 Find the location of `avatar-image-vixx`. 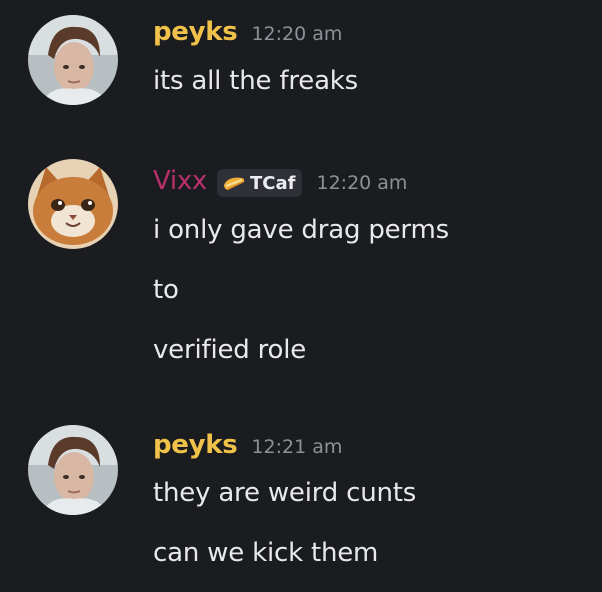

avatar-image-vixx is located at coordinates (73, 204).